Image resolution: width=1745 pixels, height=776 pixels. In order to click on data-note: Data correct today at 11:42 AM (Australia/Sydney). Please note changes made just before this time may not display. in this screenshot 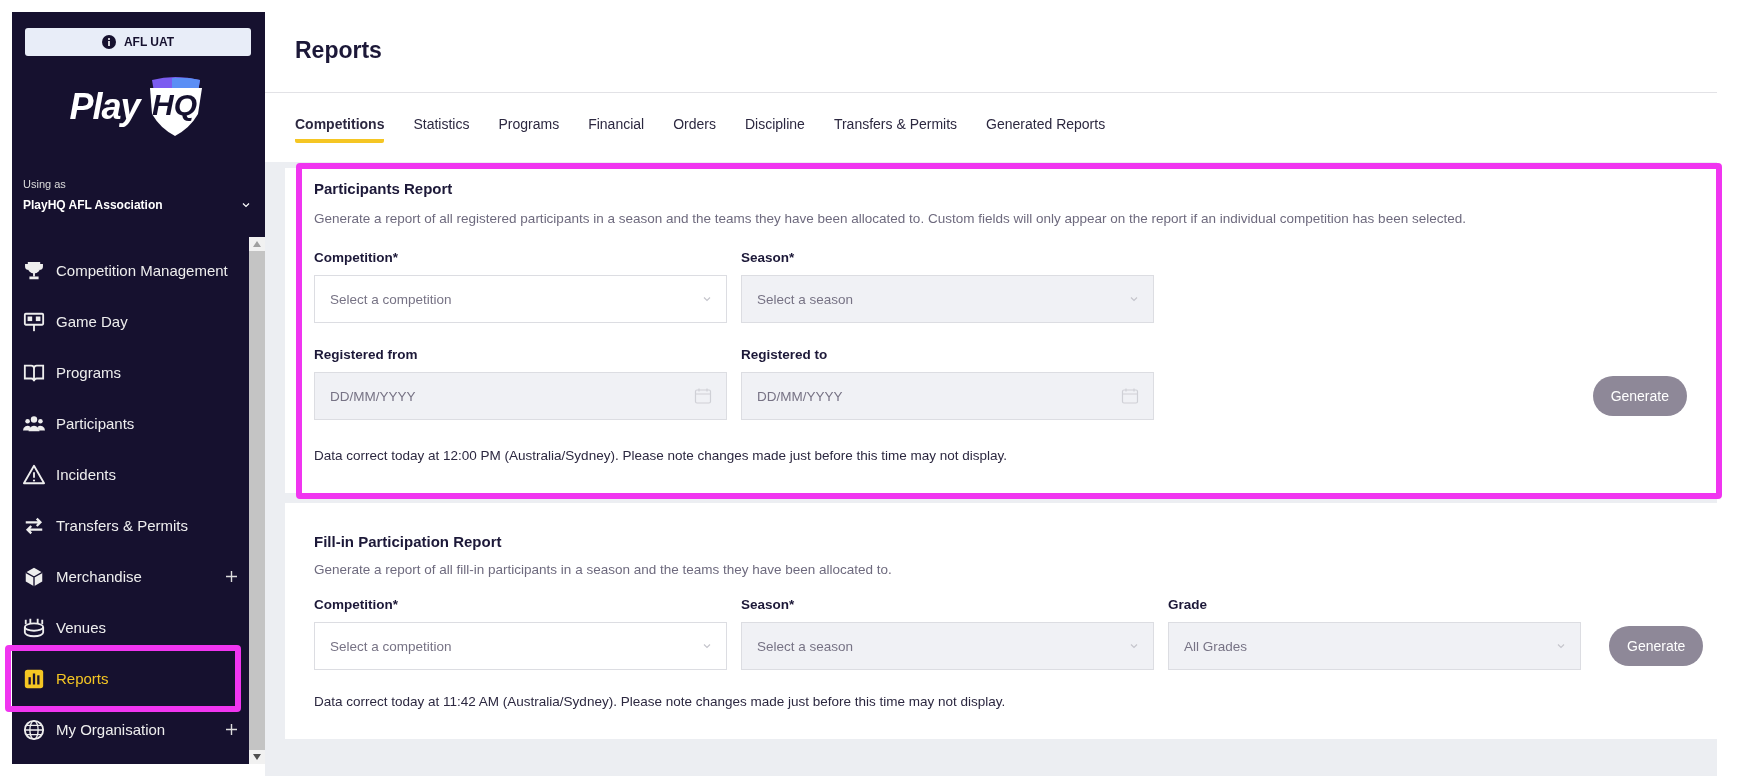, I will do `click(660, 701)`.